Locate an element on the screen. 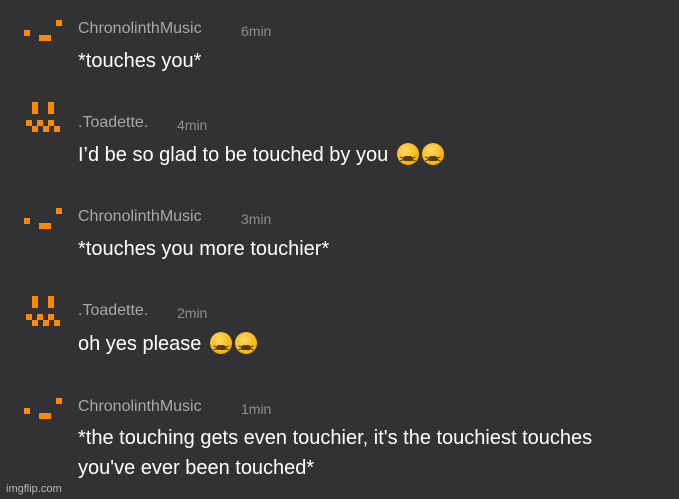  message-text: I’d be so glad to be touched by you is located at coordinates (373, 157).